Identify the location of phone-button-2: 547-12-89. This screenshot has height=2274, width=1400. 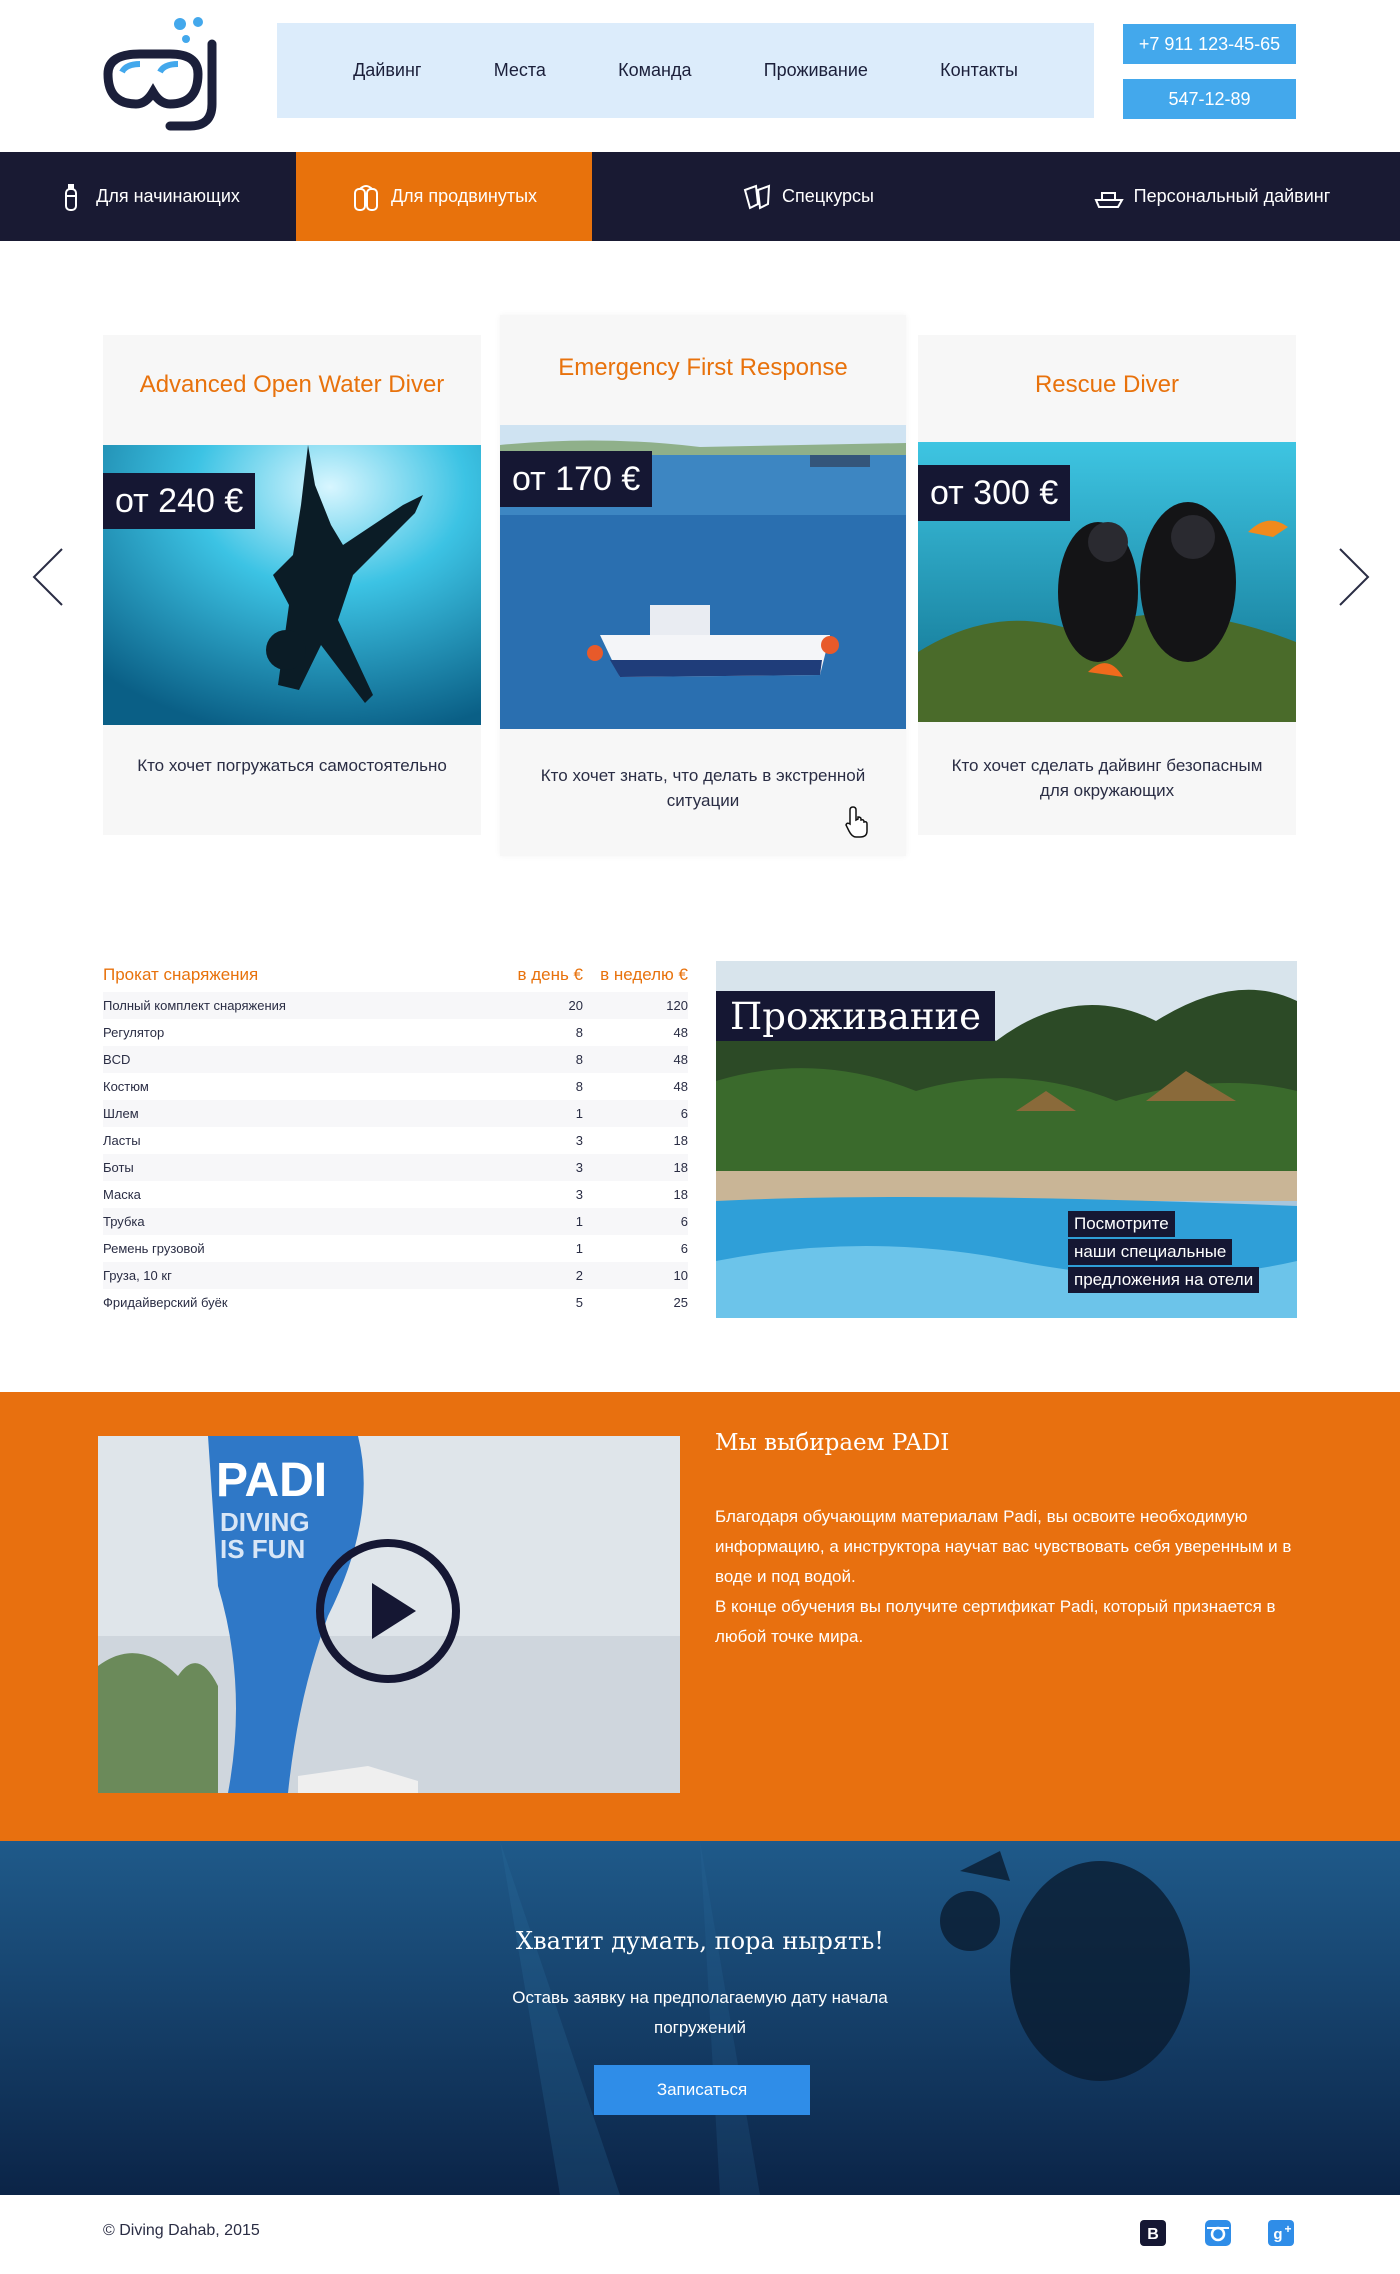
(1209, 99).